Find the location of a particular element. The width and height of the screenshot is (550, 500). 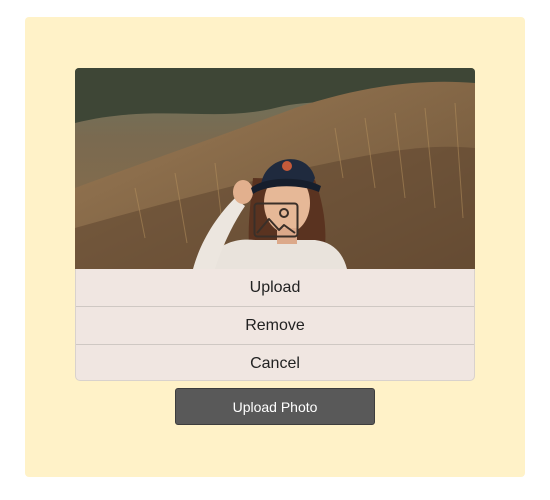

remove-menu-item: Remove is located at coordinates (275, 326).